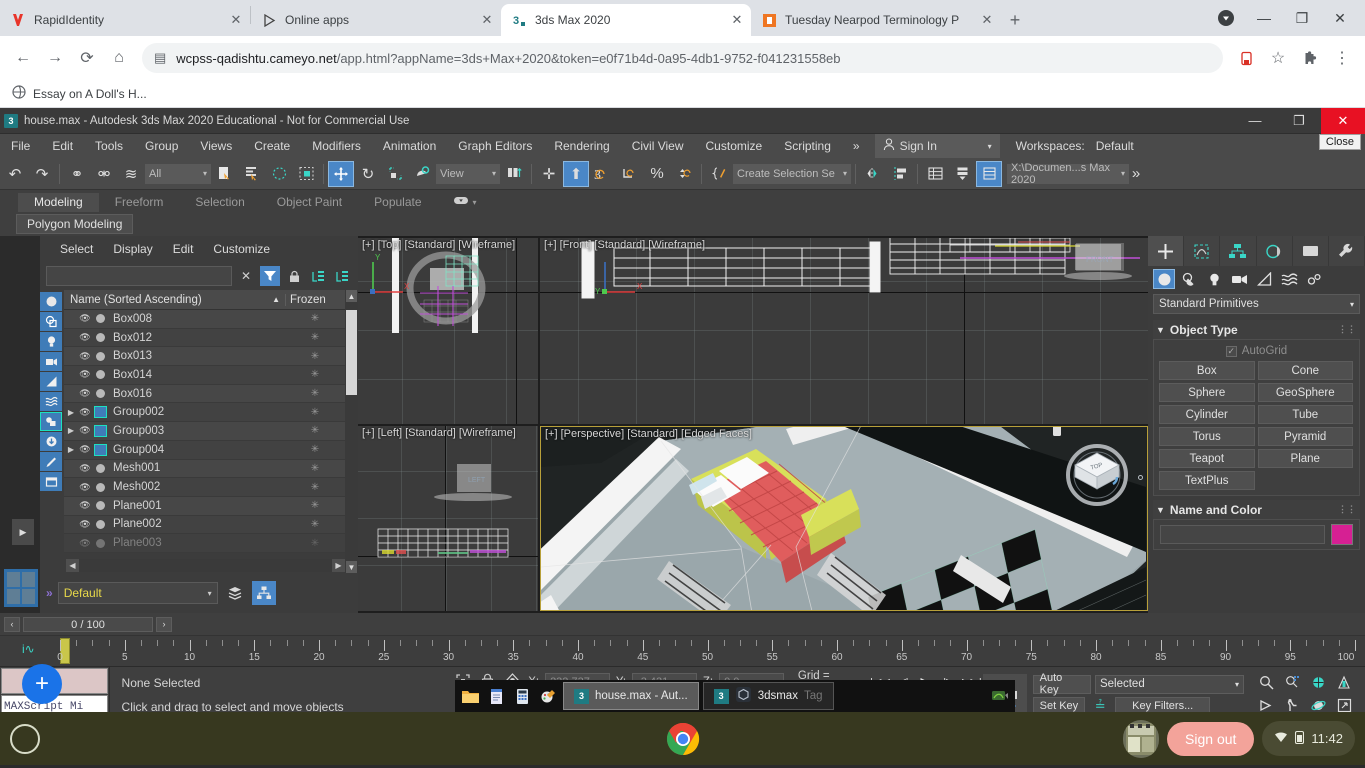 The height and width of the screenshot is (768, 1365). What do you see at coordinates (470, 696) in the screenshot?
I see `folder-icon` at bounding box center [470, 696].